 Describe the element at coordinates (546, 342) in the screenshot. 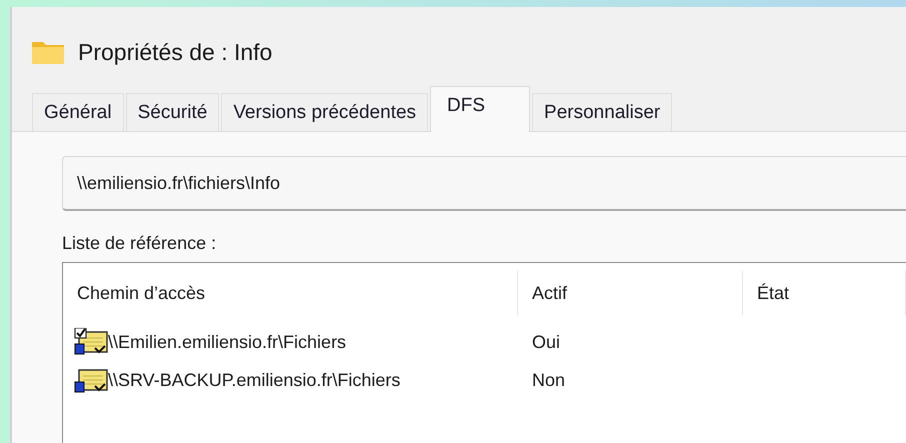

I see `table-cell-text: Oui` at that location.